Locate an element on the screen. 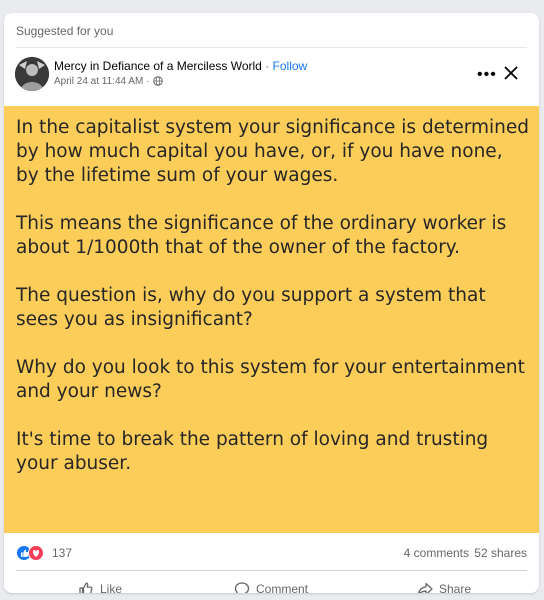 Image resolution: width=544 pixels, height=600 pixels. love-reaction-icon is located at coordinates (36, 553).